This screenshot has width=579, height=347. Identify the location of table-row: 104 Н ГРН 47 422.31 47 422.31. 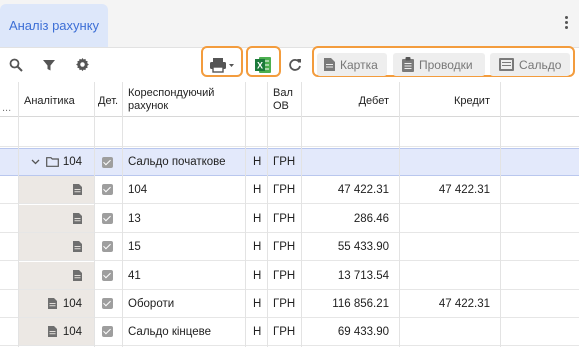
(289, 190).